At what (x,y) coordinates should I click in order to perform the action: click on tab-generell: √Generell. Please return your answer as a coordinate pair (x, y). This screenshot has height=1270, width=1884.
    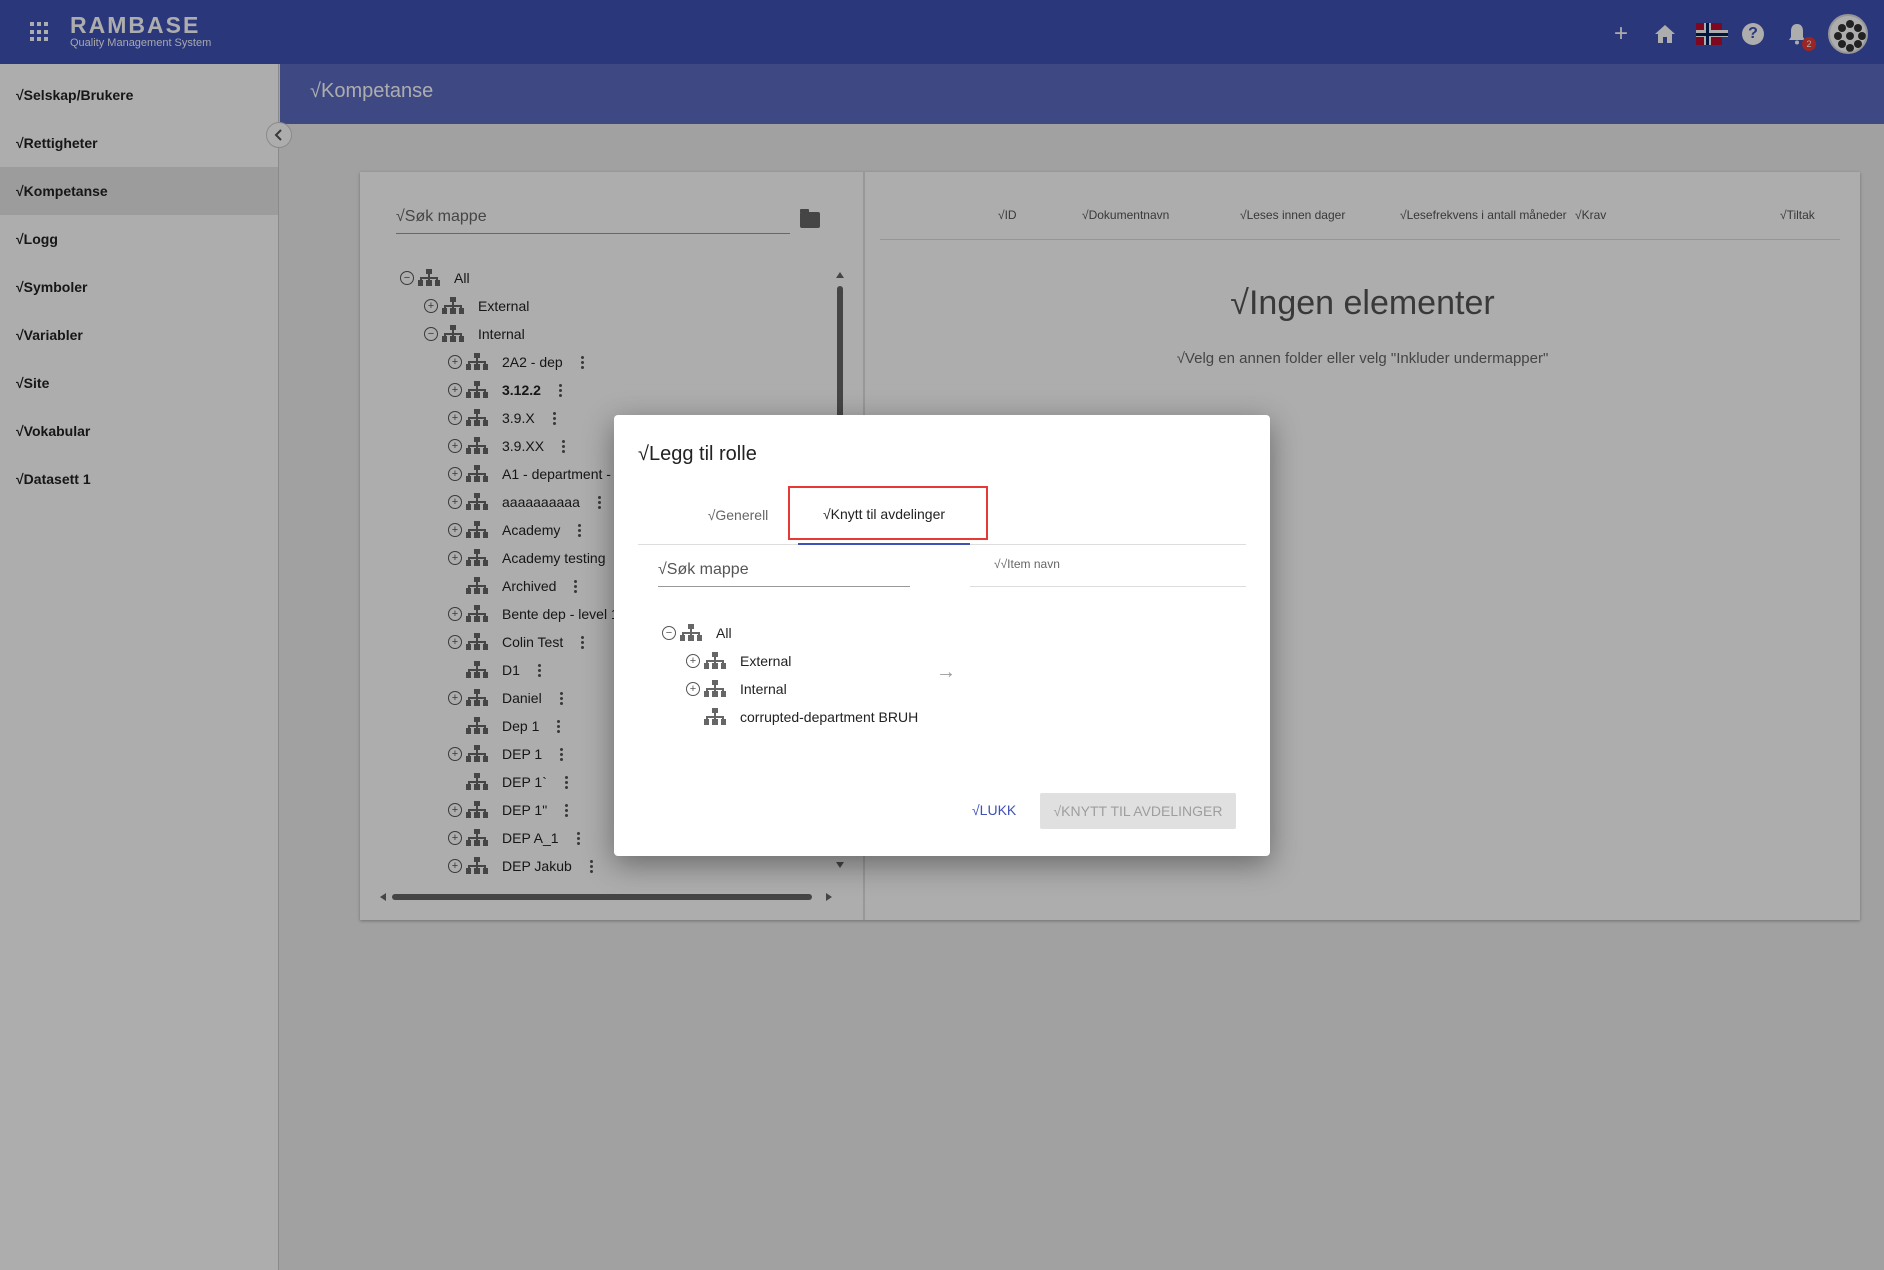
    Looking at the image, I should click on (738, 515).